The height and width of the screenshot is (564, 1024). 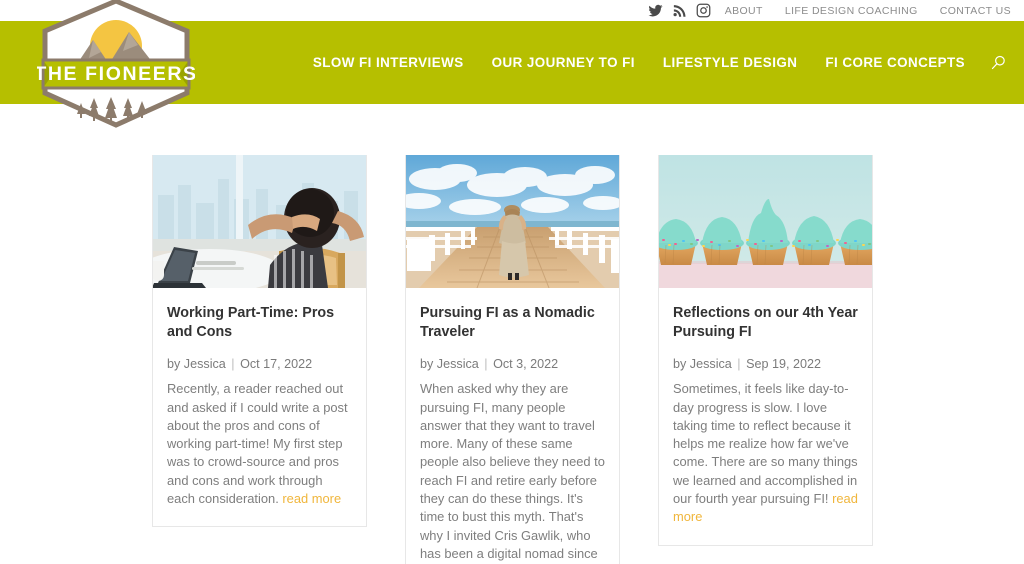 I want to click on nav-item-fi-core-concepts: FI CORE CONCEPTS, so click(x=895, y=62).